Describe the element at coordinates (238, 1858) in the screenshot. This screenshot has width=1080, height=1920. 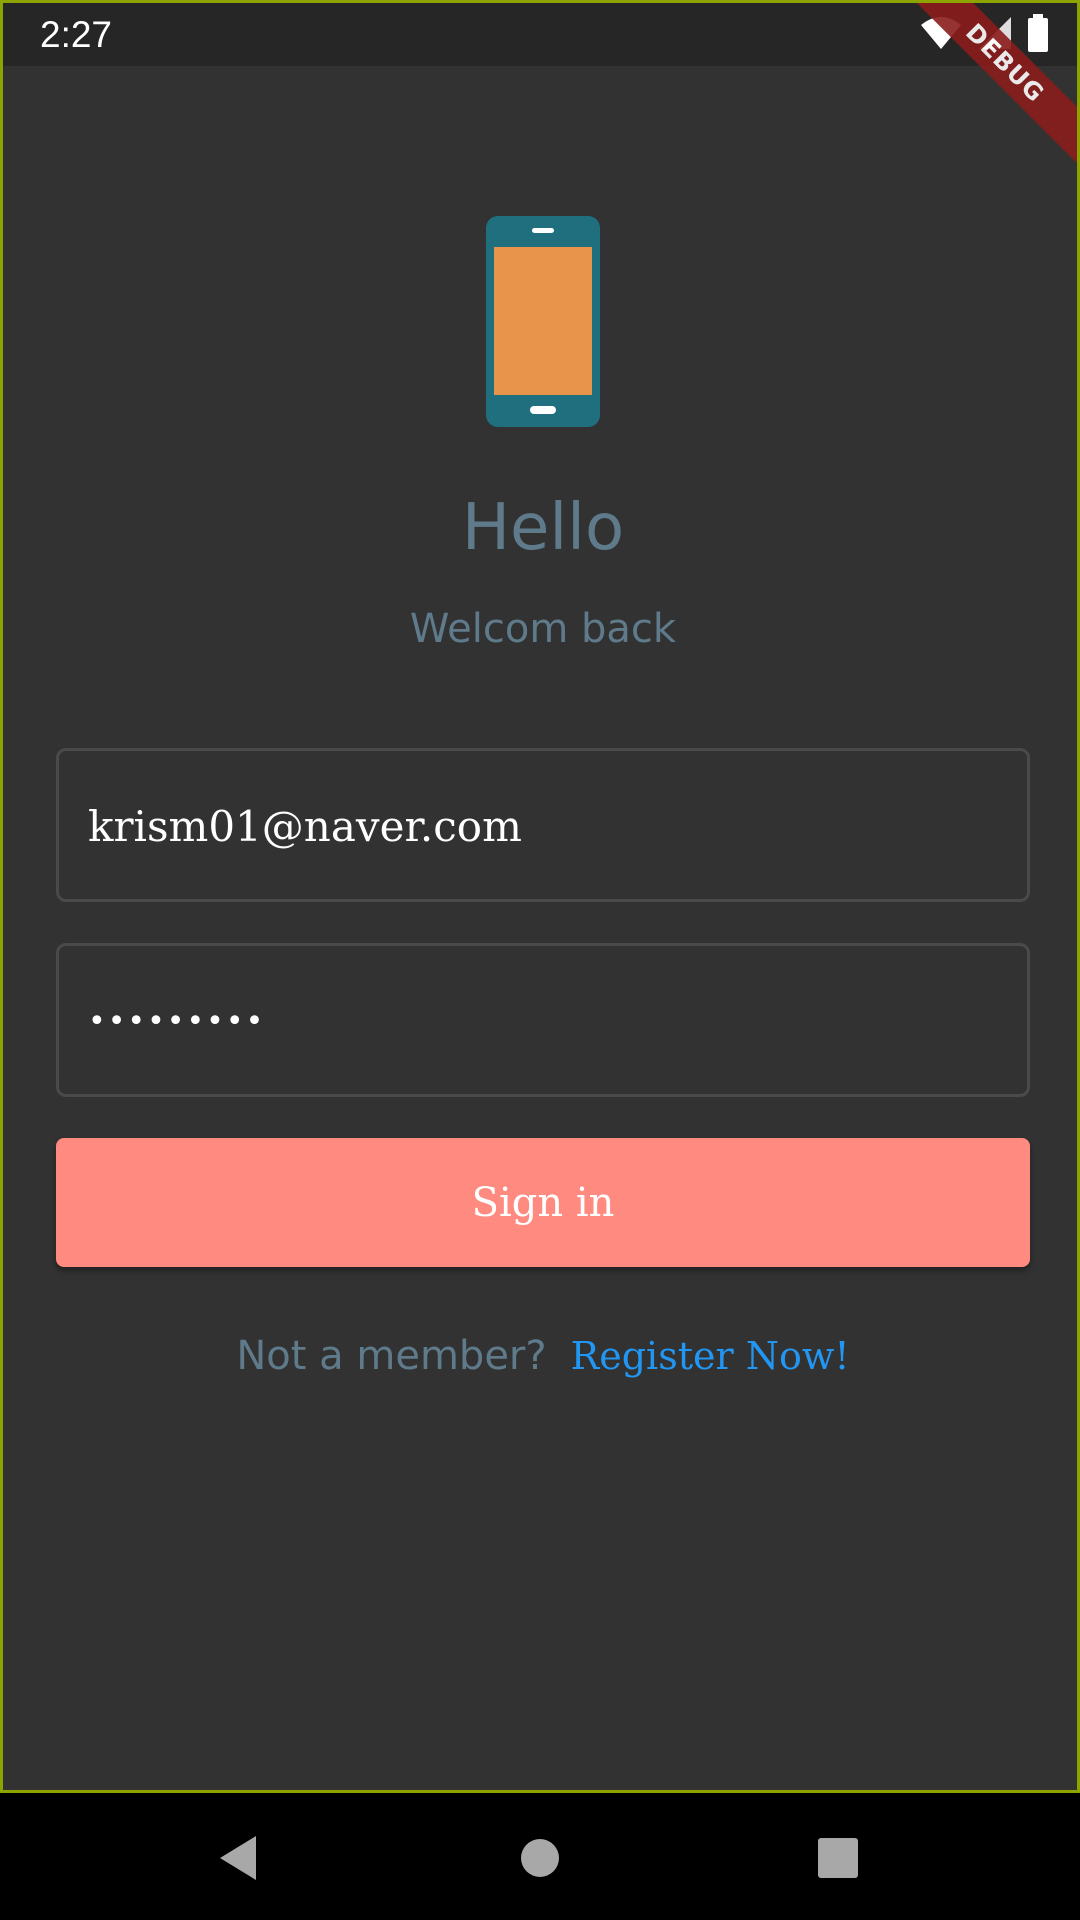
I see `back-icon` at that location.